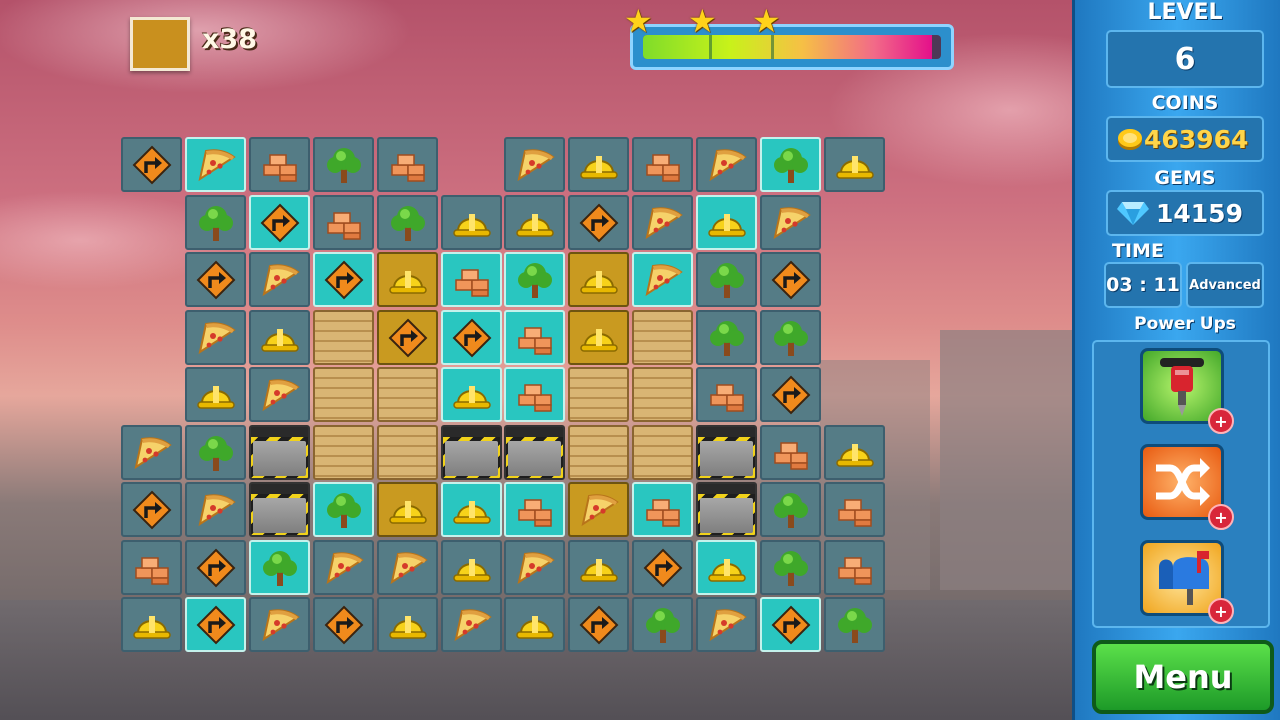 Image resolution: width=1280 pixels, height=720 pixels. Describe the element at coordinates (1182, 387) in the screenshot. I see `jackhammer-icon` at that location.